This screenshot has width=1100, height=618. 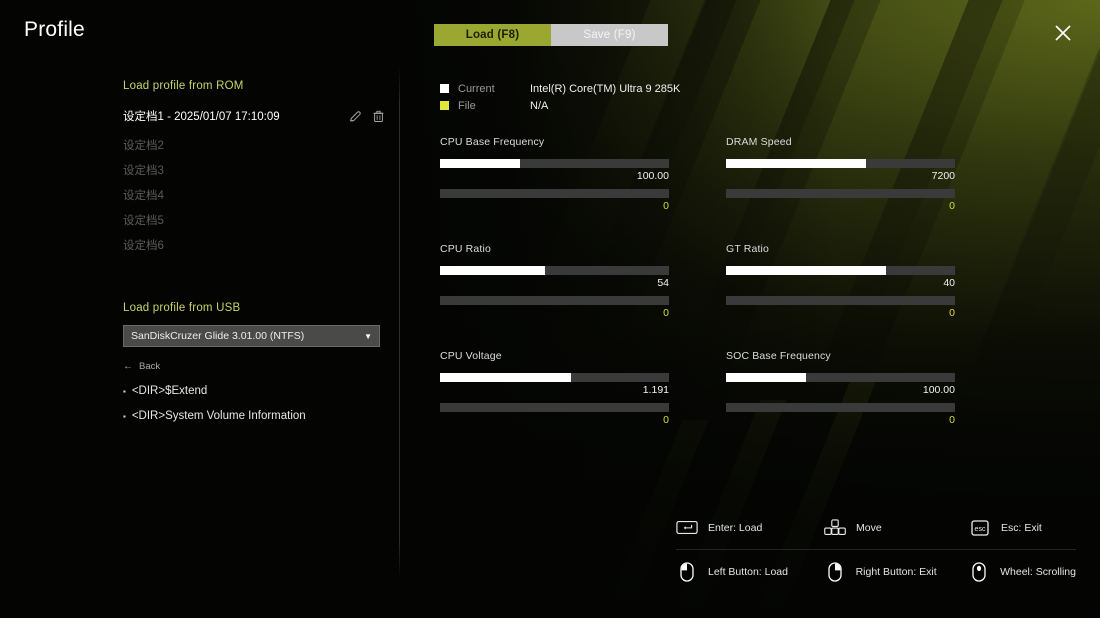 I want to click on bar-value-current: 1.191, so click(x=655, y=390).